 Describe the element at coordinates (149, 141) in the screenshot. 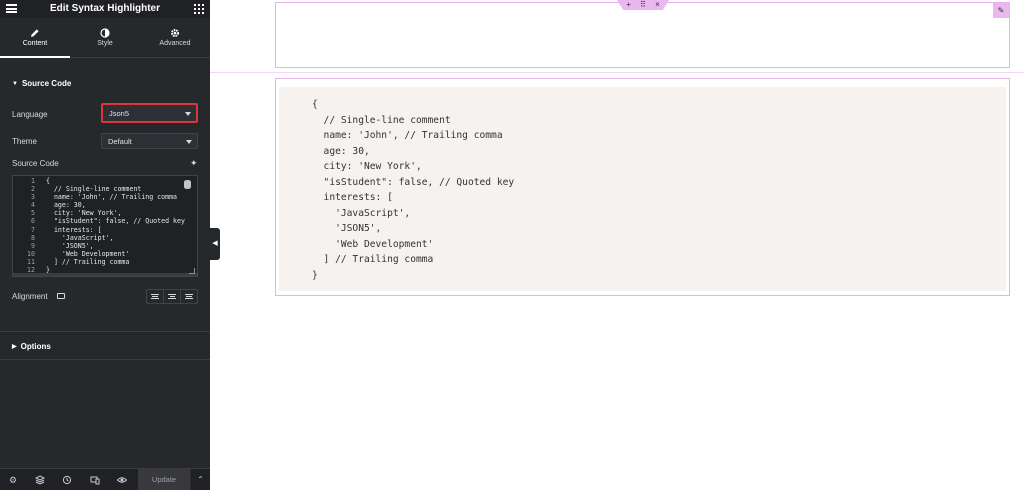

I see `theme-select: Default` at that location.